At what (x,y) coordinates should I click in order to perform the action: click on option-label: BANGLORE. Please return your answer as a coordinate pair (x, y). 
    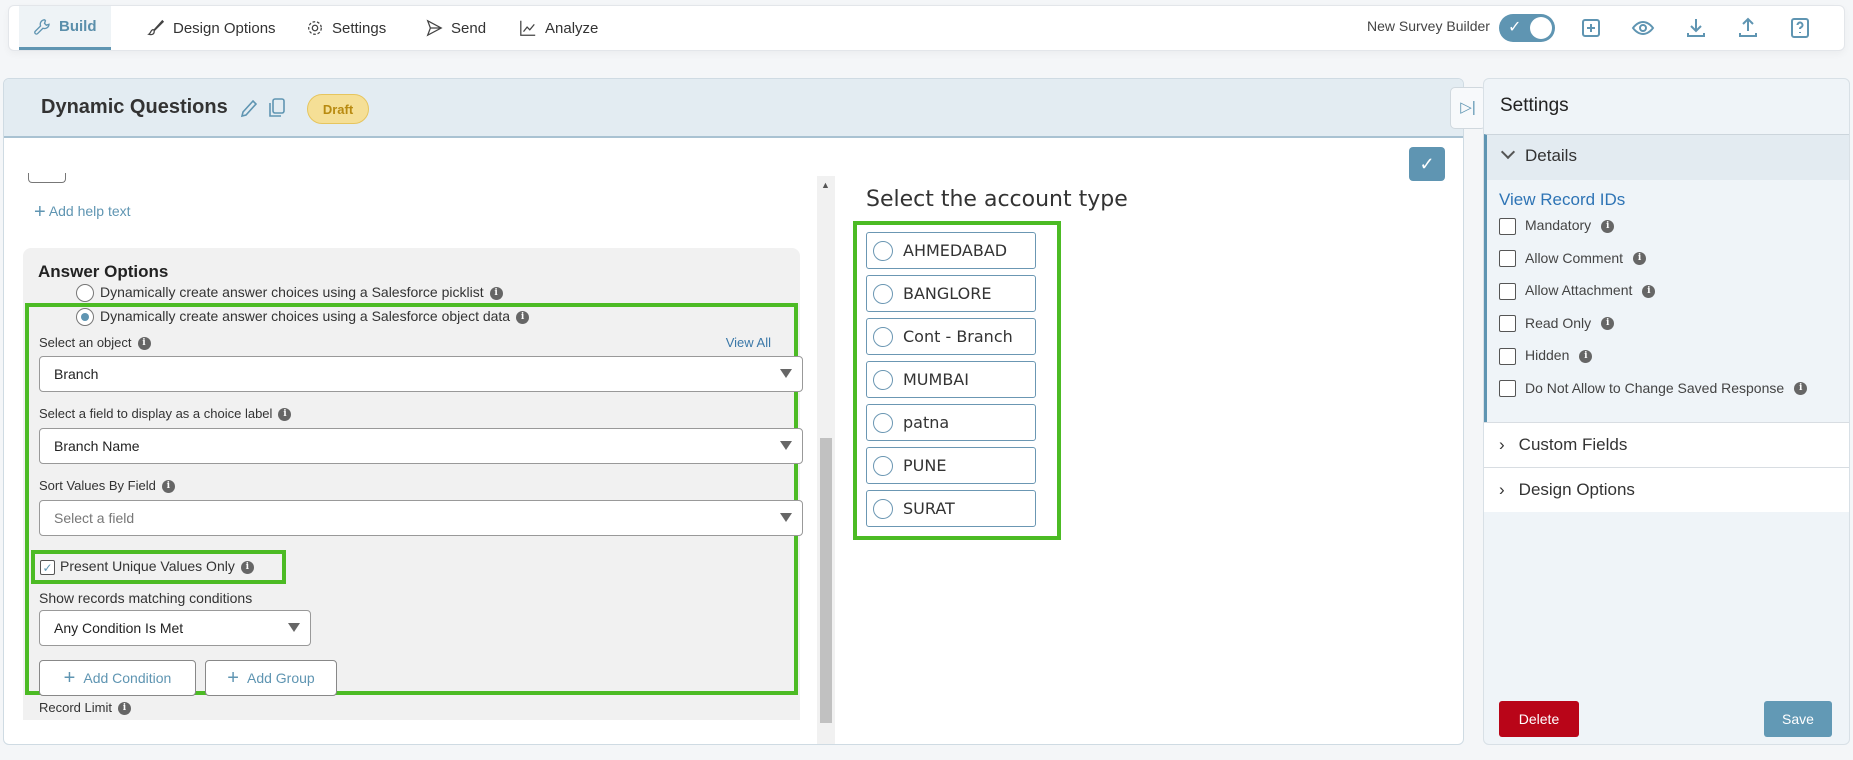
    Looking at the image, I should click on (947, 293).